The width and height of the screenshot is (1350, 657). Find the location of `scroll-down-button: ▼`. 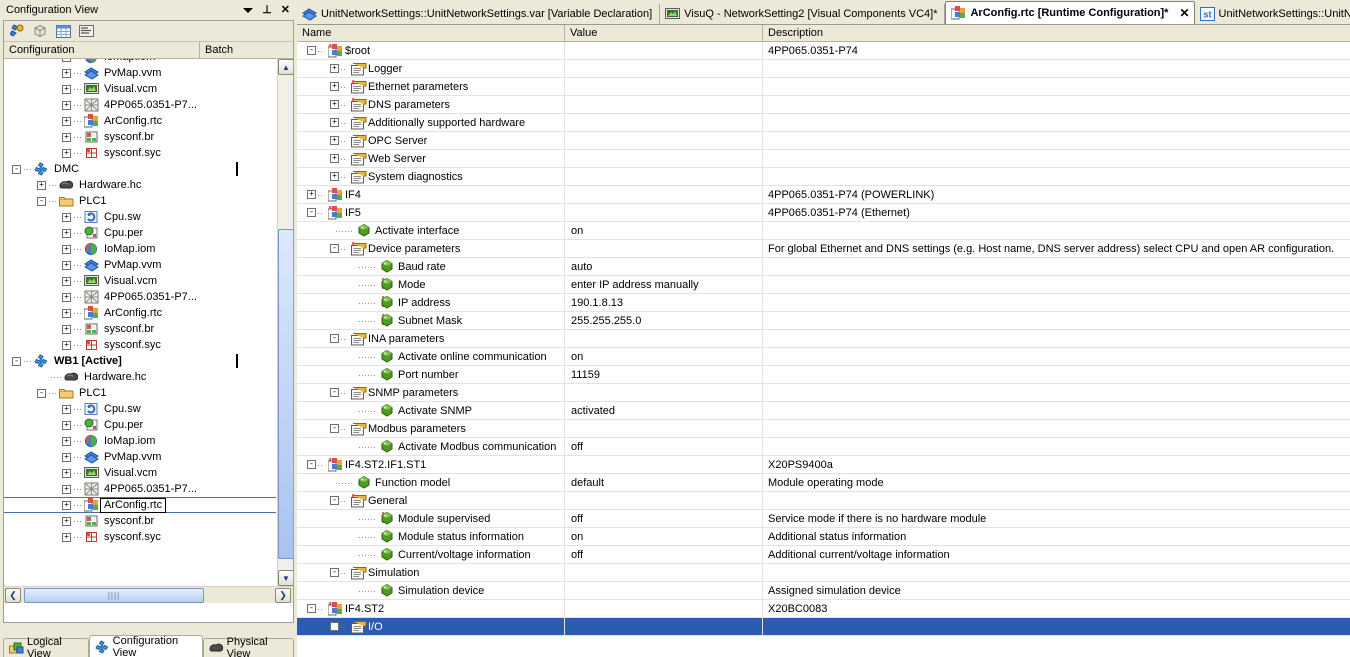

scroll-down-button: ▼ is located at coordinates (285, 578).